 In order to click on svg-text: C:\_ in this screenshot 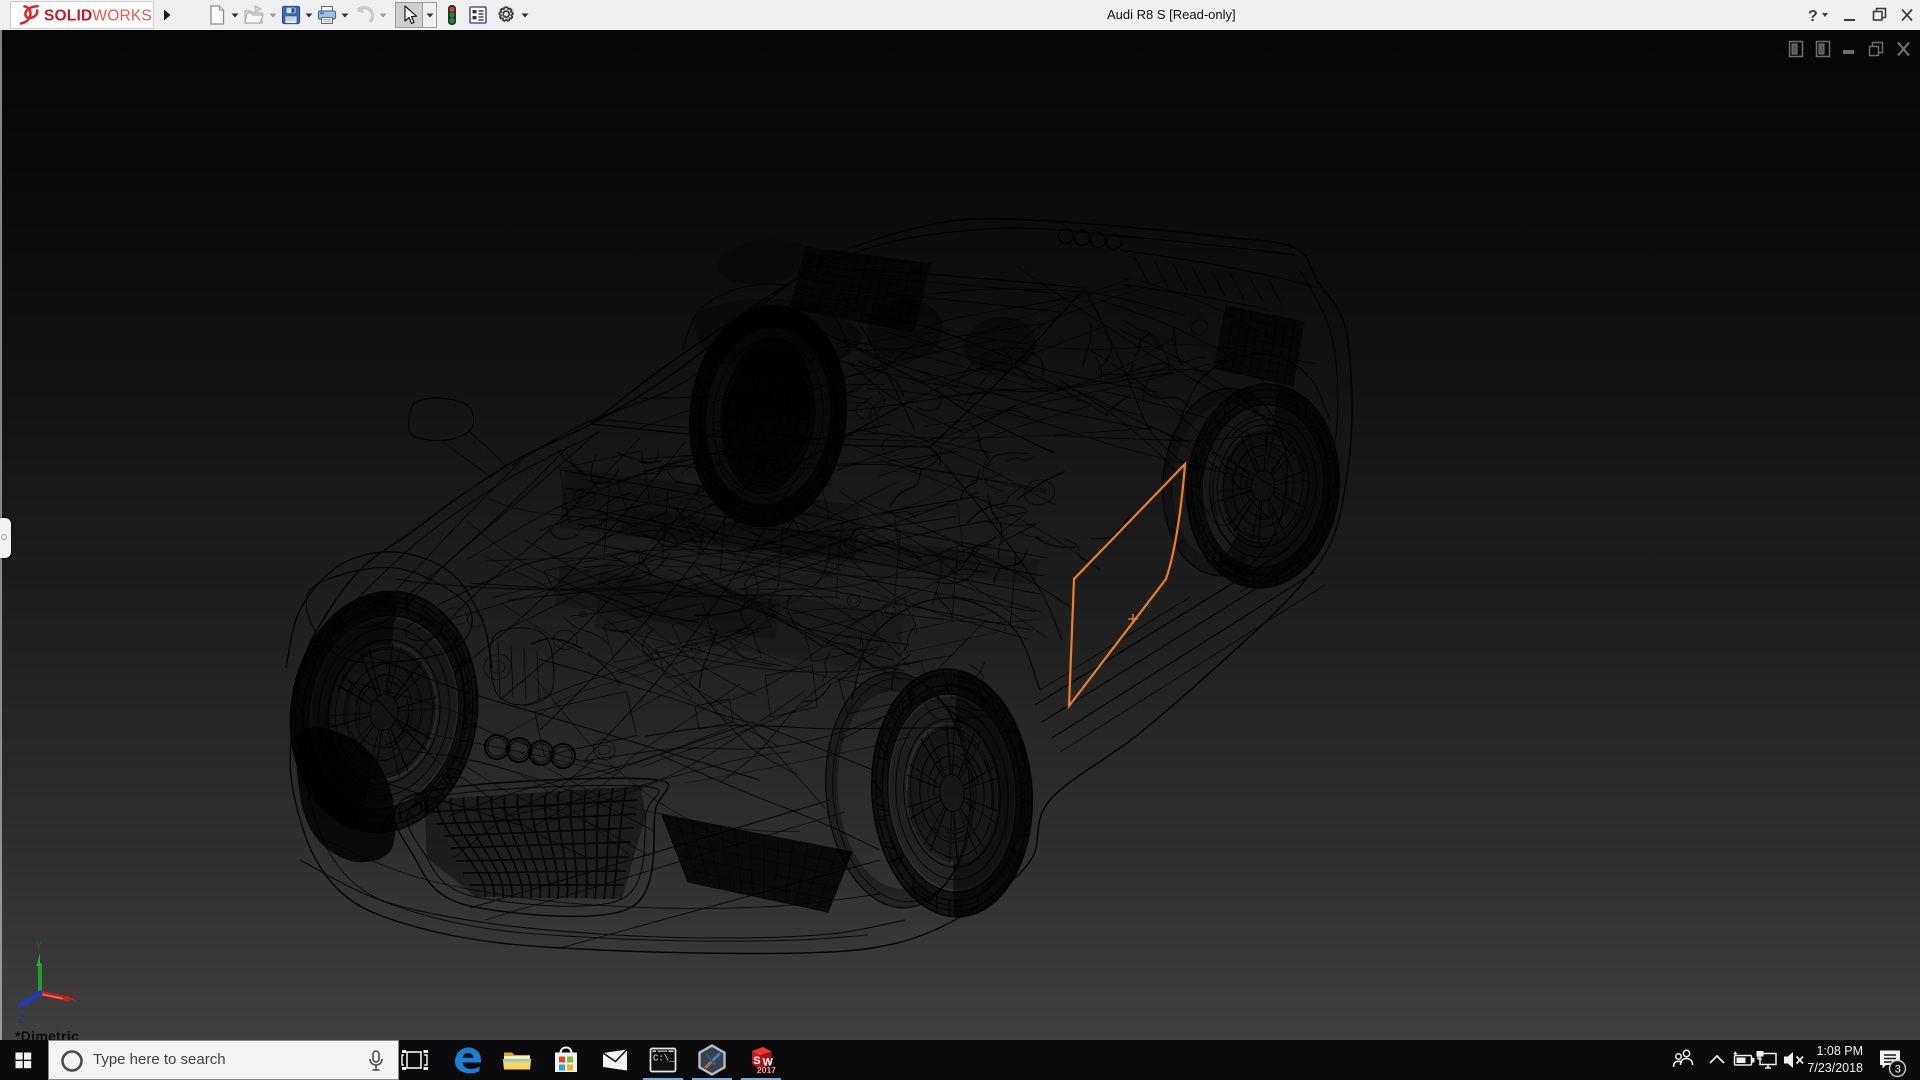, I will do `click(664, 1059)`.